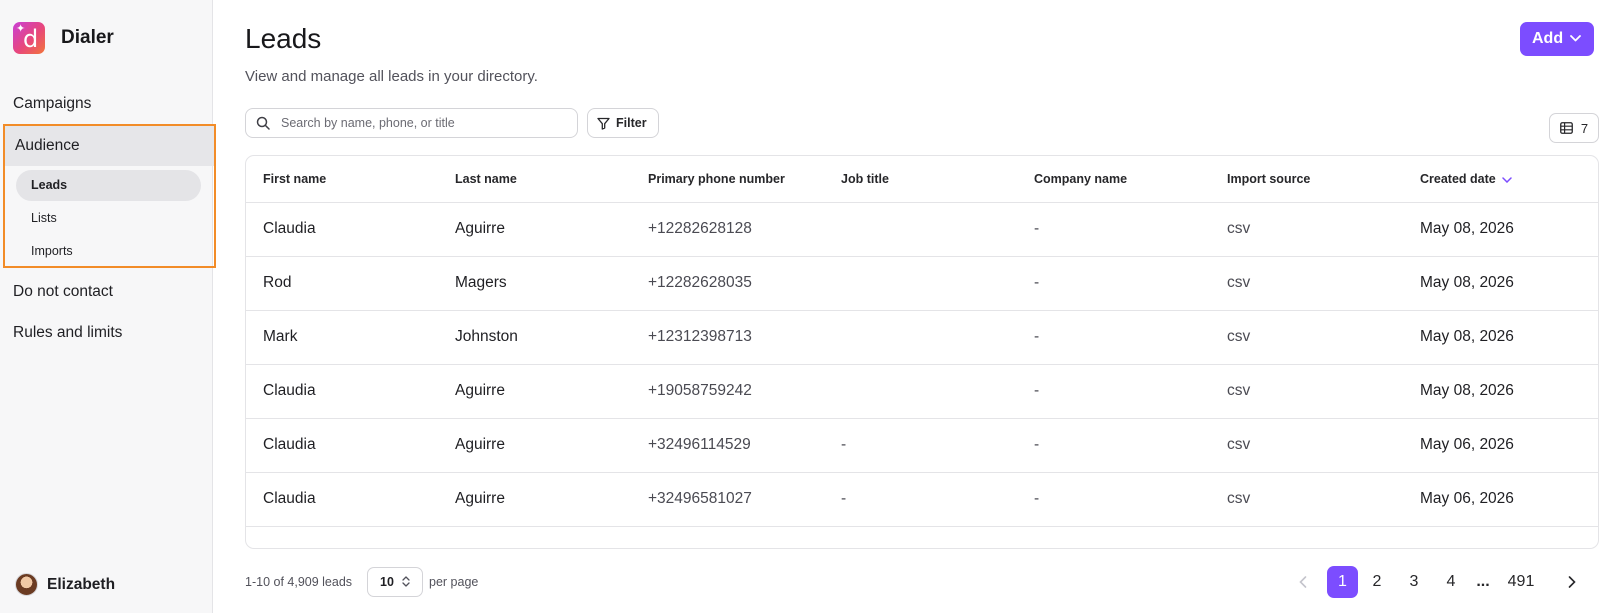 This screenshot has width=1621, height=613. What do you see at coordinates (81, 584) in the screenshot?
I see `user-name: Elizabeth` at bounding box center [81, 584].